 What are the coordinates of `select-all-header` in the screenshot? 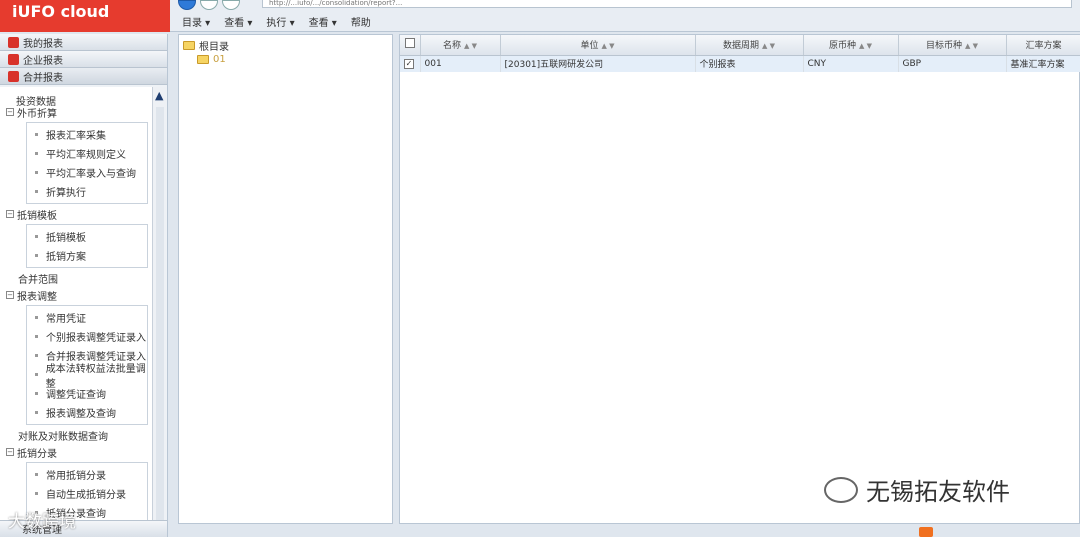 It's located at (410, 45).